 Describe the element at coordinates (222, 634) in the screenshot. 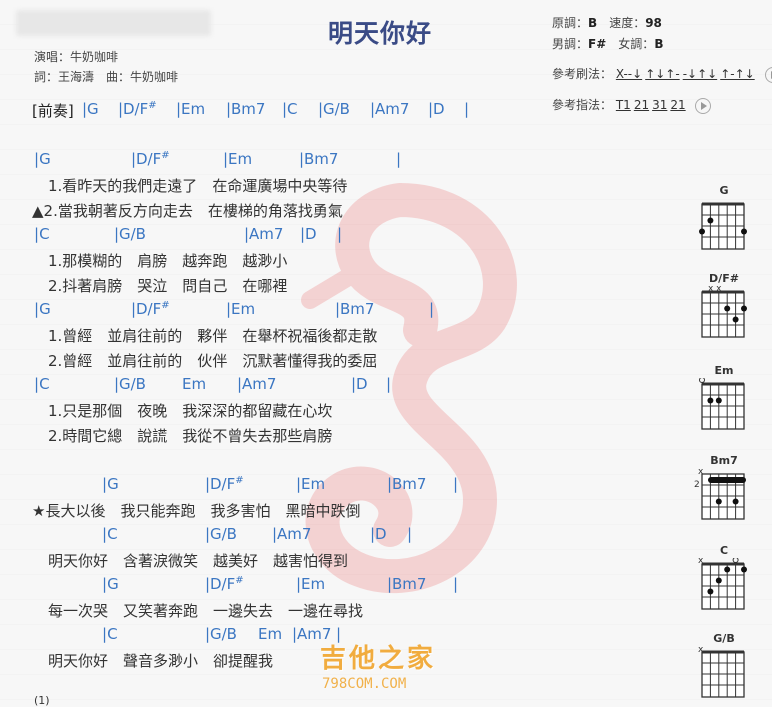

I see `chord-row: |C | G/B Em | Am7 |` at that location.